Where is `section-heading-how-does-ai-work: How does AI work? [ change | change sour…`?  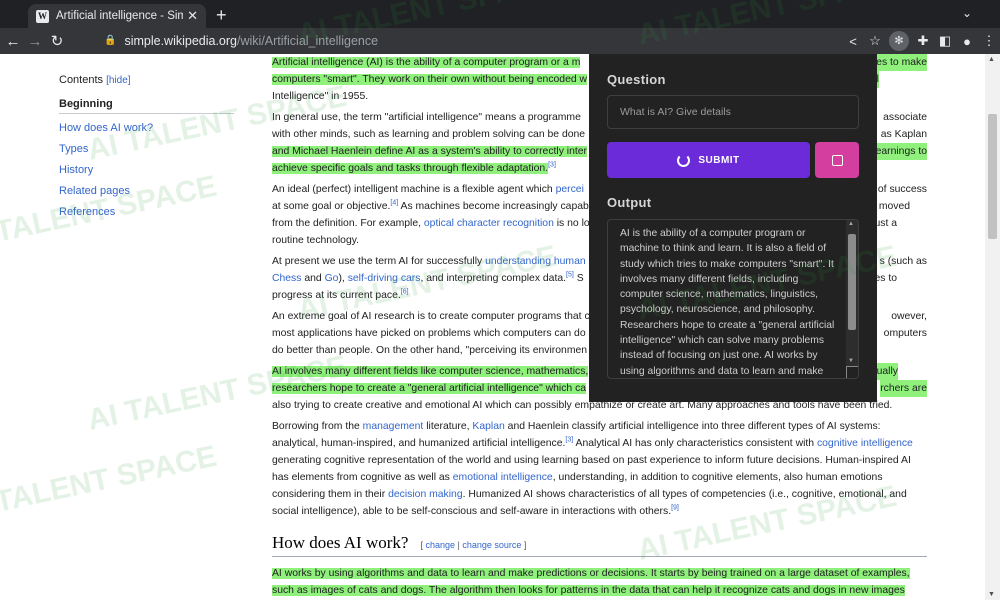
section-heading-how-does-ai-work: How does AI work? [ change | change sour… is located at coordinates (599, 545).